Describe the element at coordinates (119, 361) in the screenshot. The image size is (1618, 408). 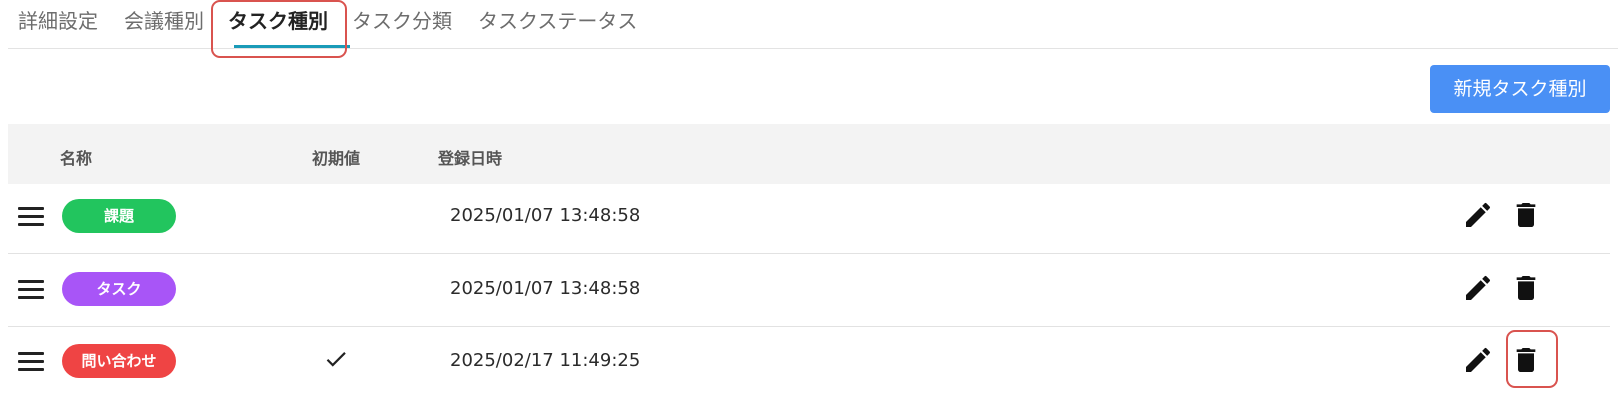
I see `task-type-badge: 問い合わせ` at that location.